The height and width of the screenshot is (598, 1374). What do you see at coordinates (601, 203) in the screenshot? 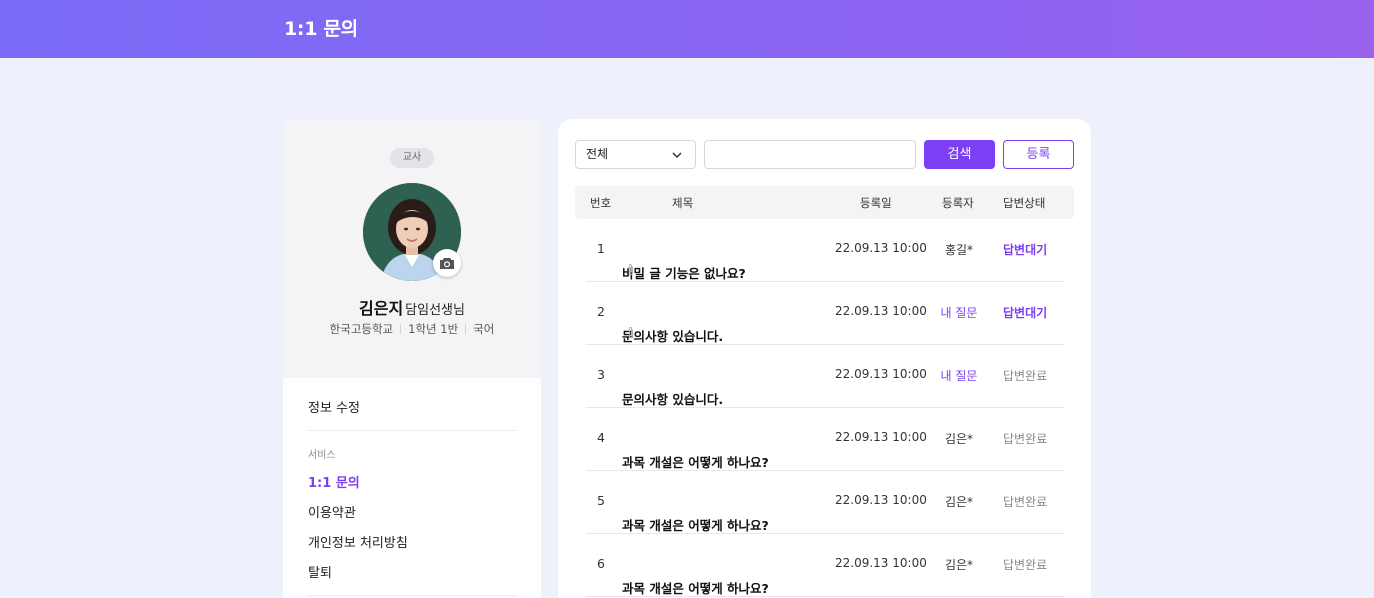
I see `column-header-number: 번호` at bounding box center [601, 203].